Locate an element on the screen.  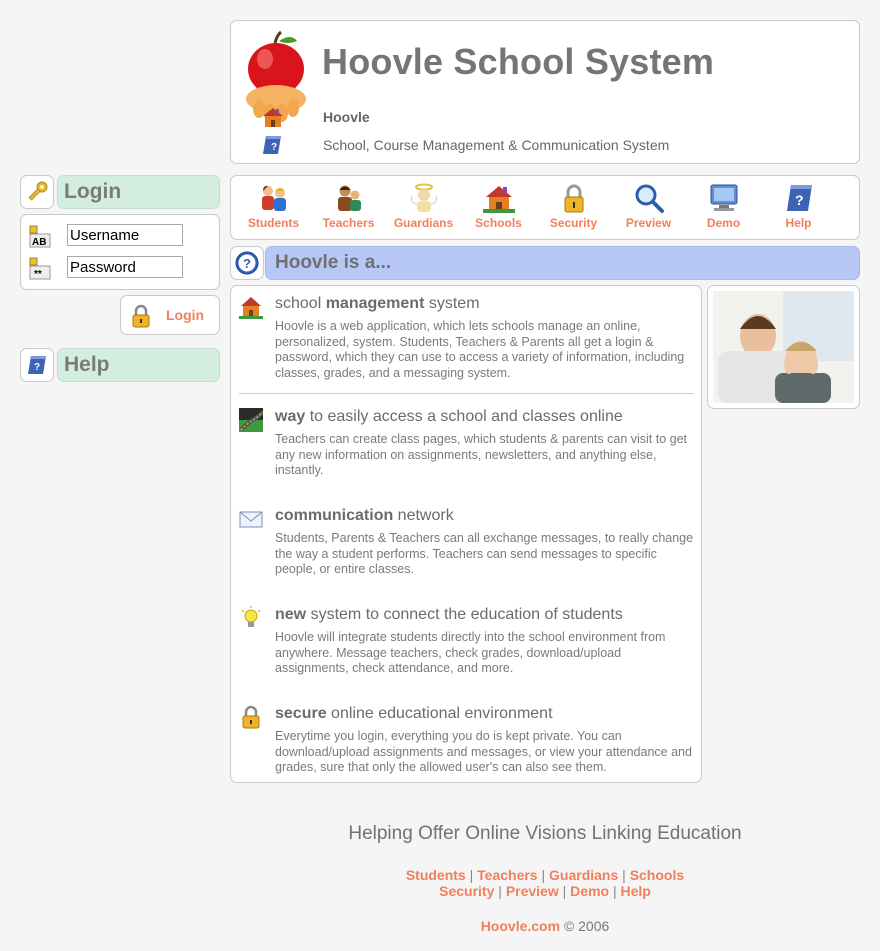
nav-schools-label: Schools is located at coordinates (498, 223).